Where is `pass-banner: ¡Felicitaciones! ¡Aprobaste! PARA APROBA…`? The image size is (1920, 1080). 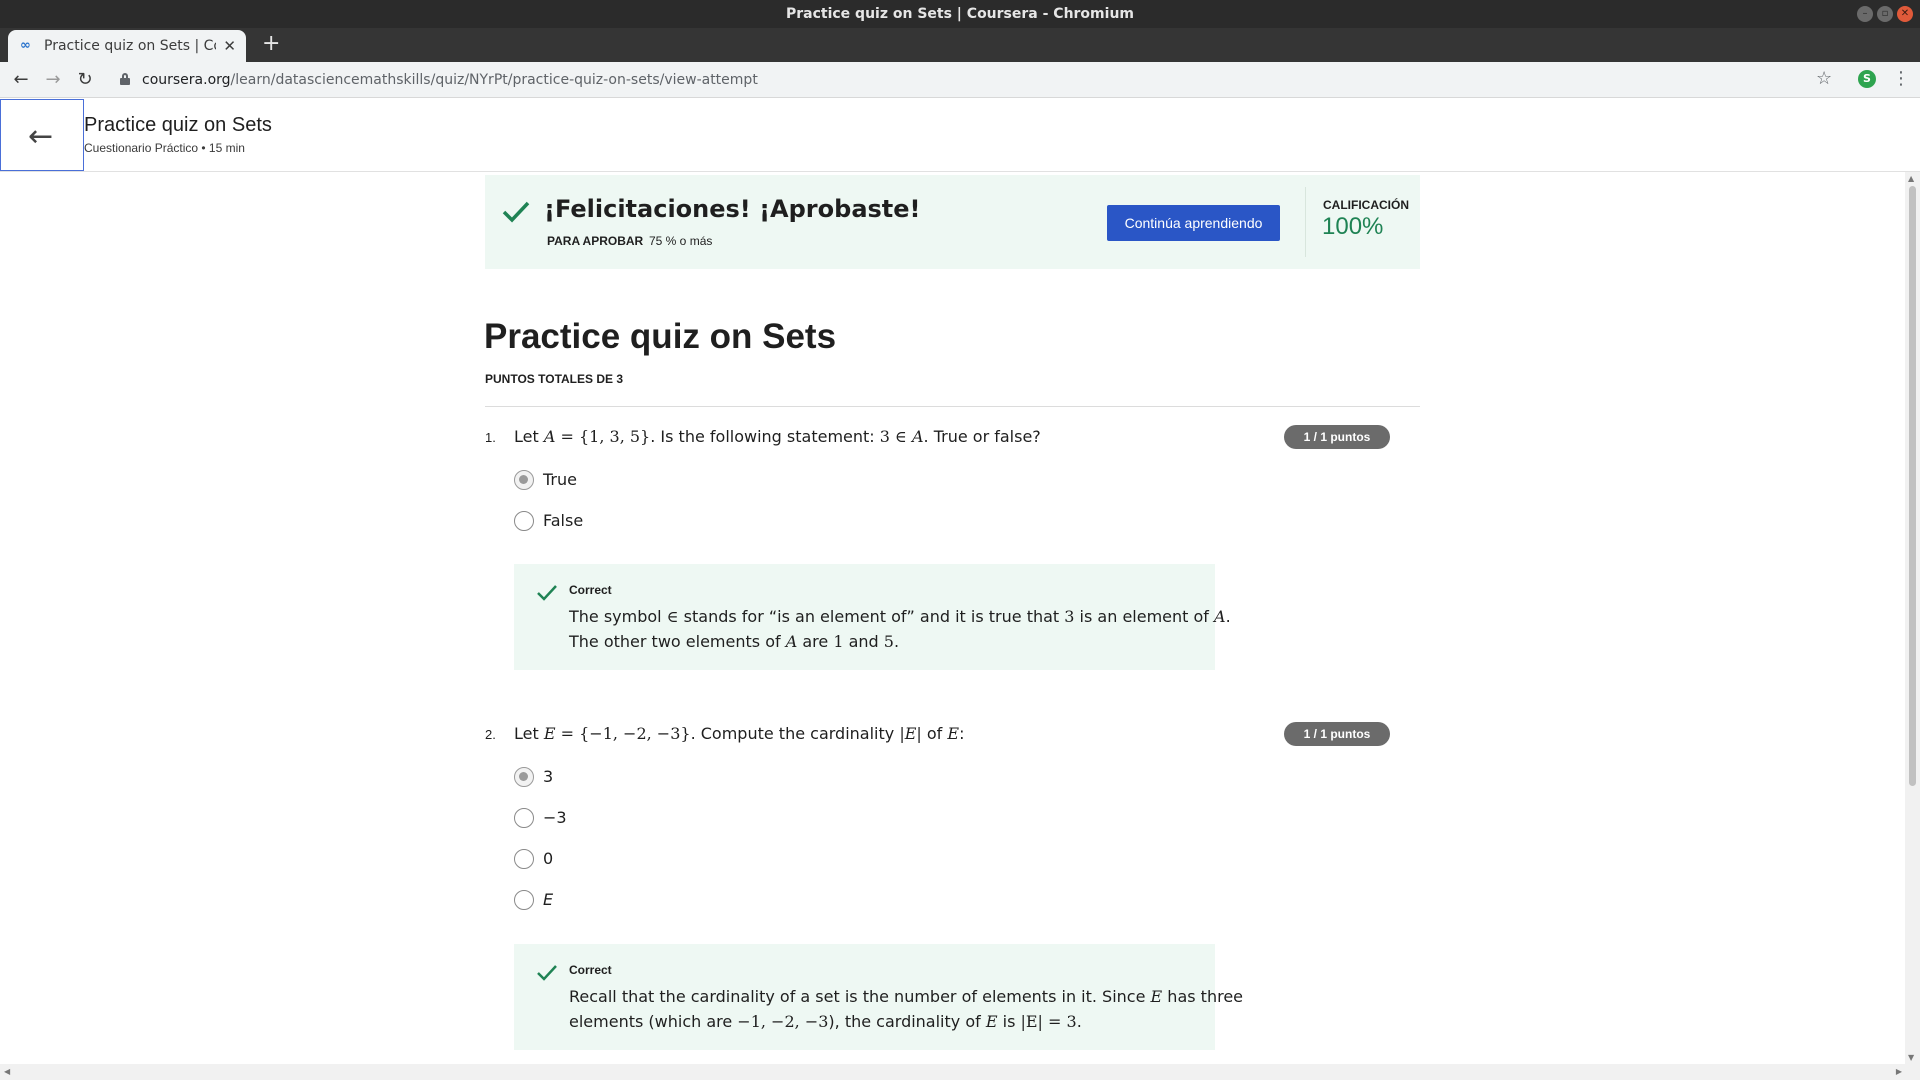
pass-banner: ¡Felicitaciones! ¡Aprobaste! PARA APROBA… is located at coordinates (952, 222).